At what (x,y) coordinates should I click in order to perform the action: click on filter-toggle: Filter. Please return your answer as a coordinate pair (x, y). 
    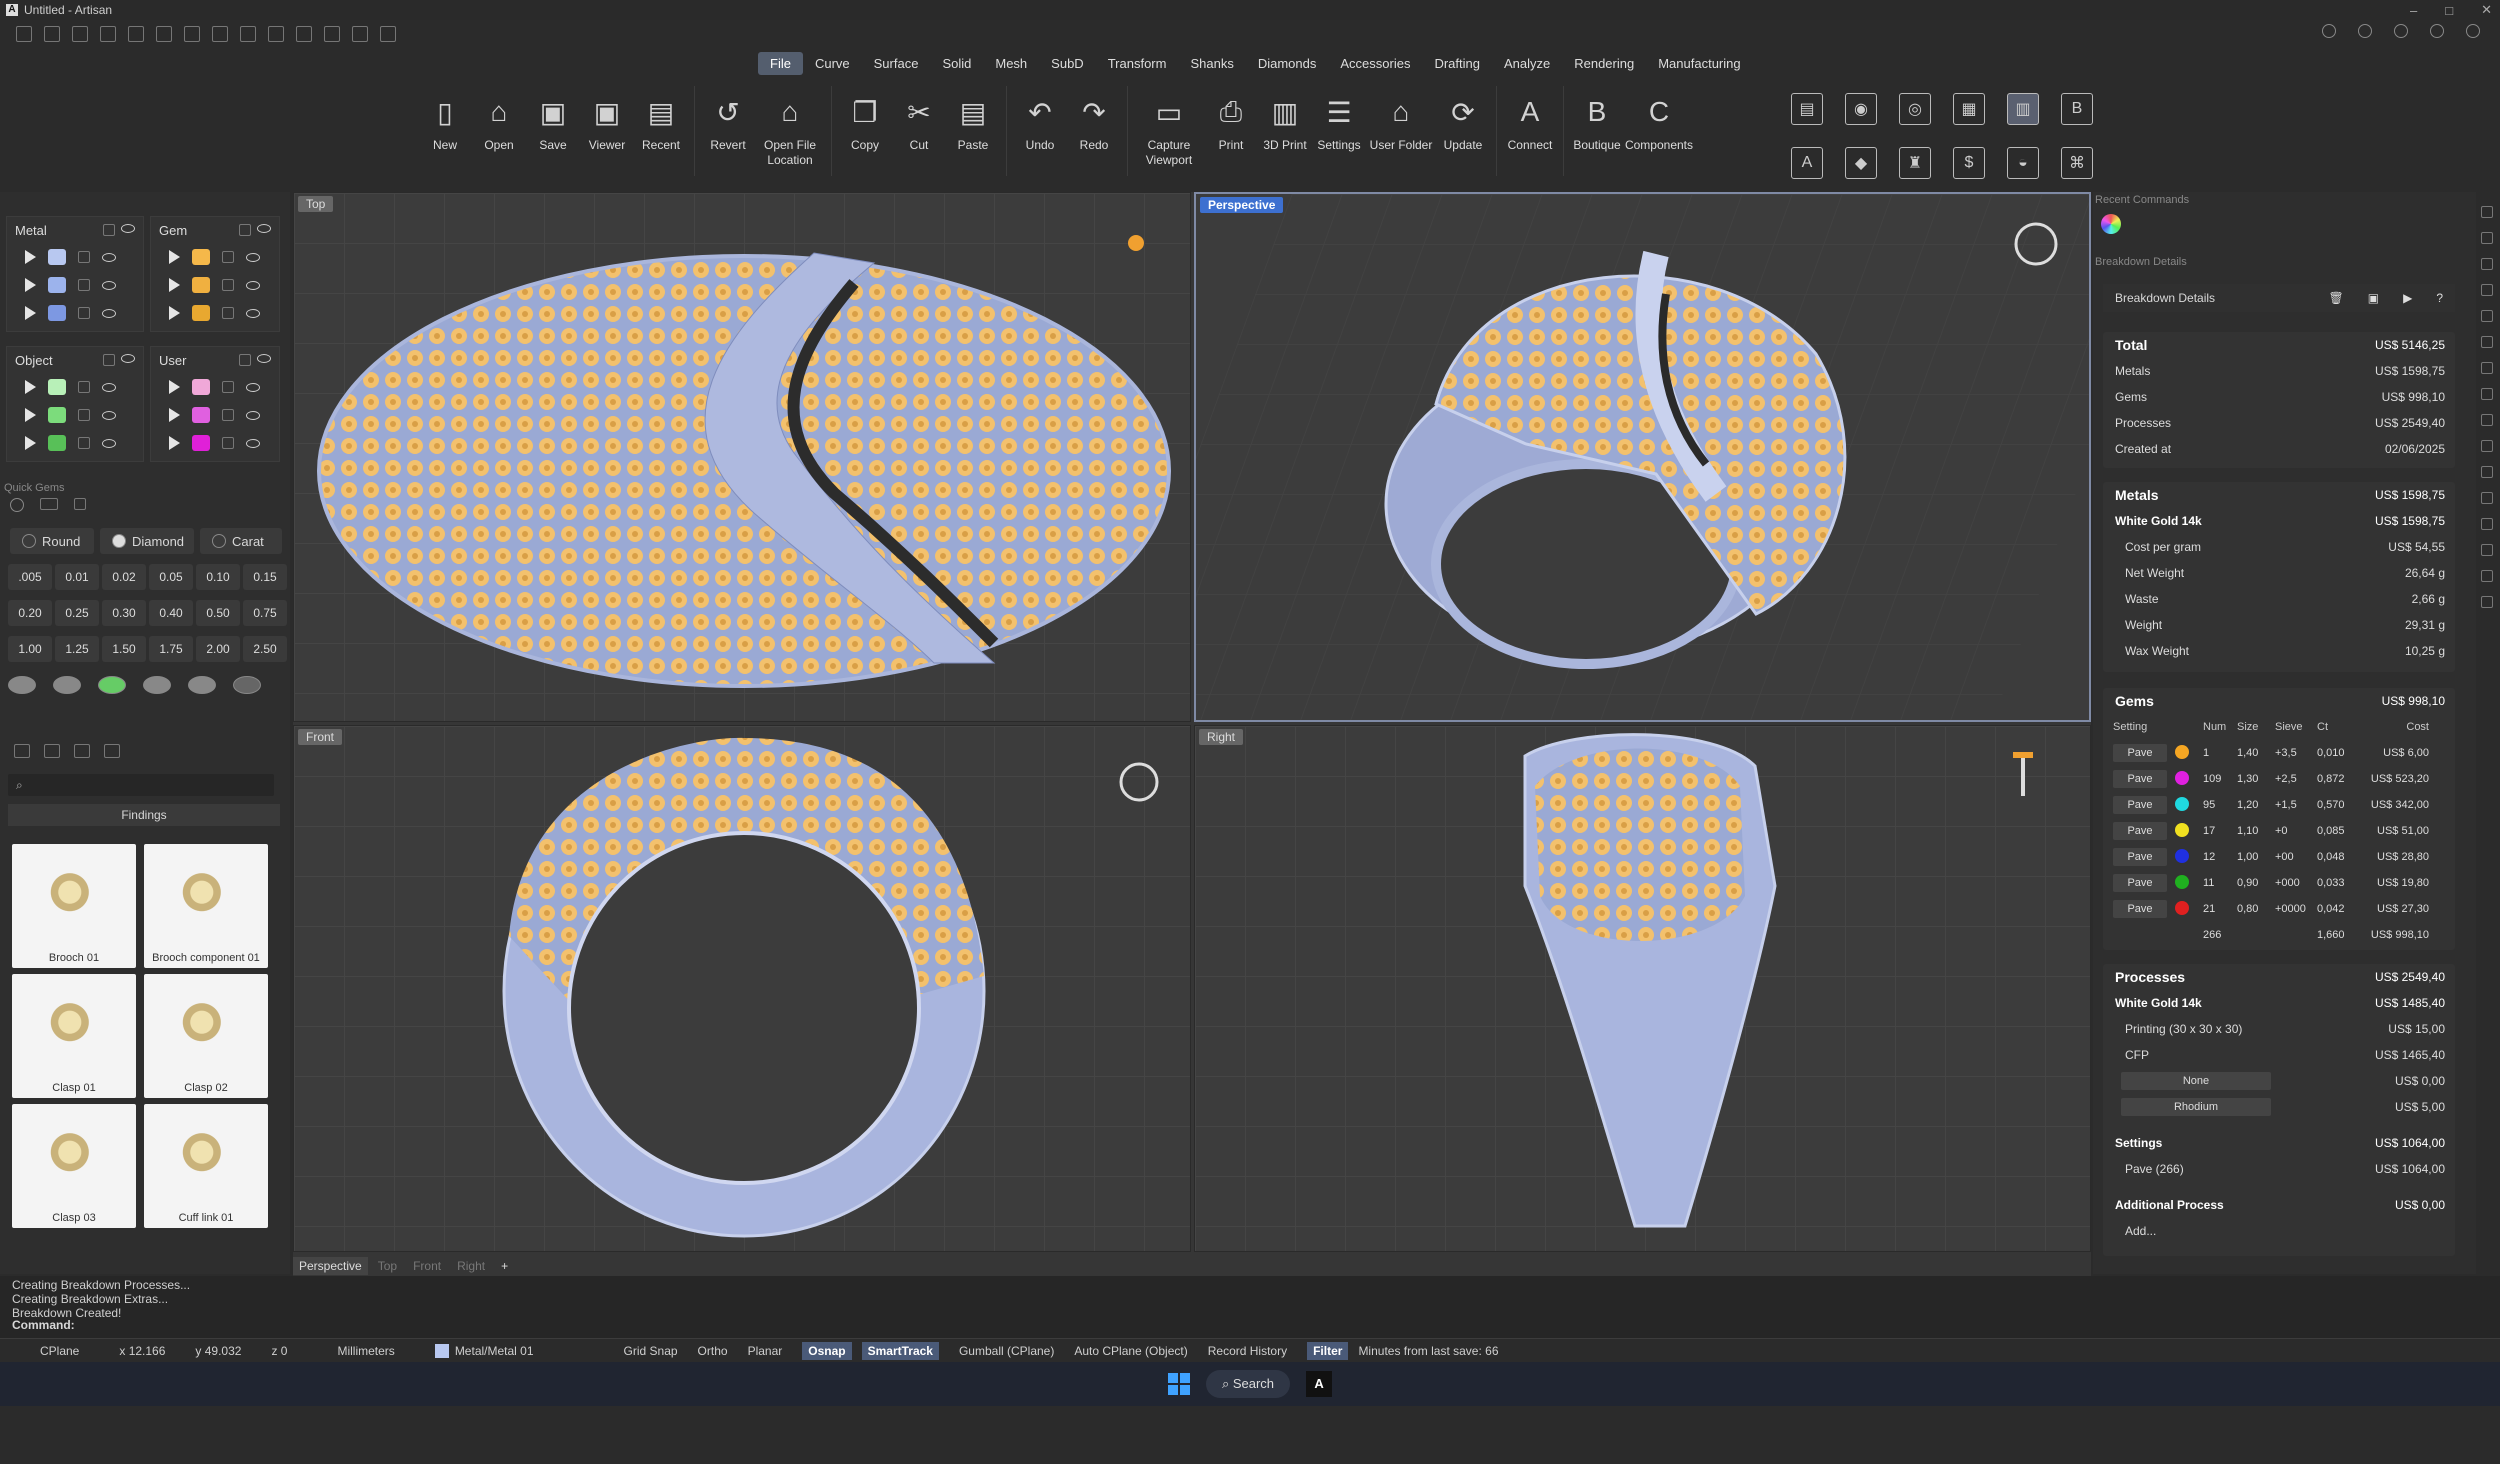
    Looking at the image, I should click on (1328, 1350).